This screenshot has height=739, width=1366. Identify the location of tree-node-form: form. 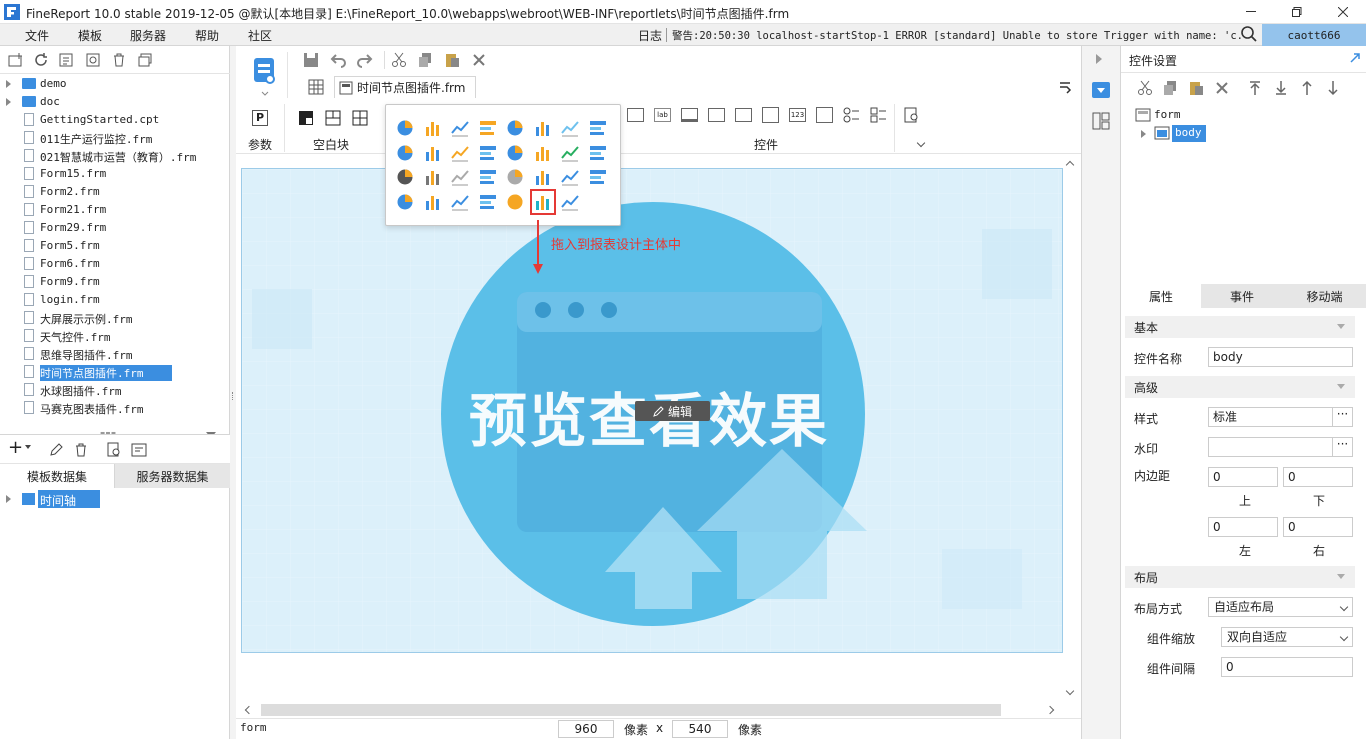
(1167, 114).